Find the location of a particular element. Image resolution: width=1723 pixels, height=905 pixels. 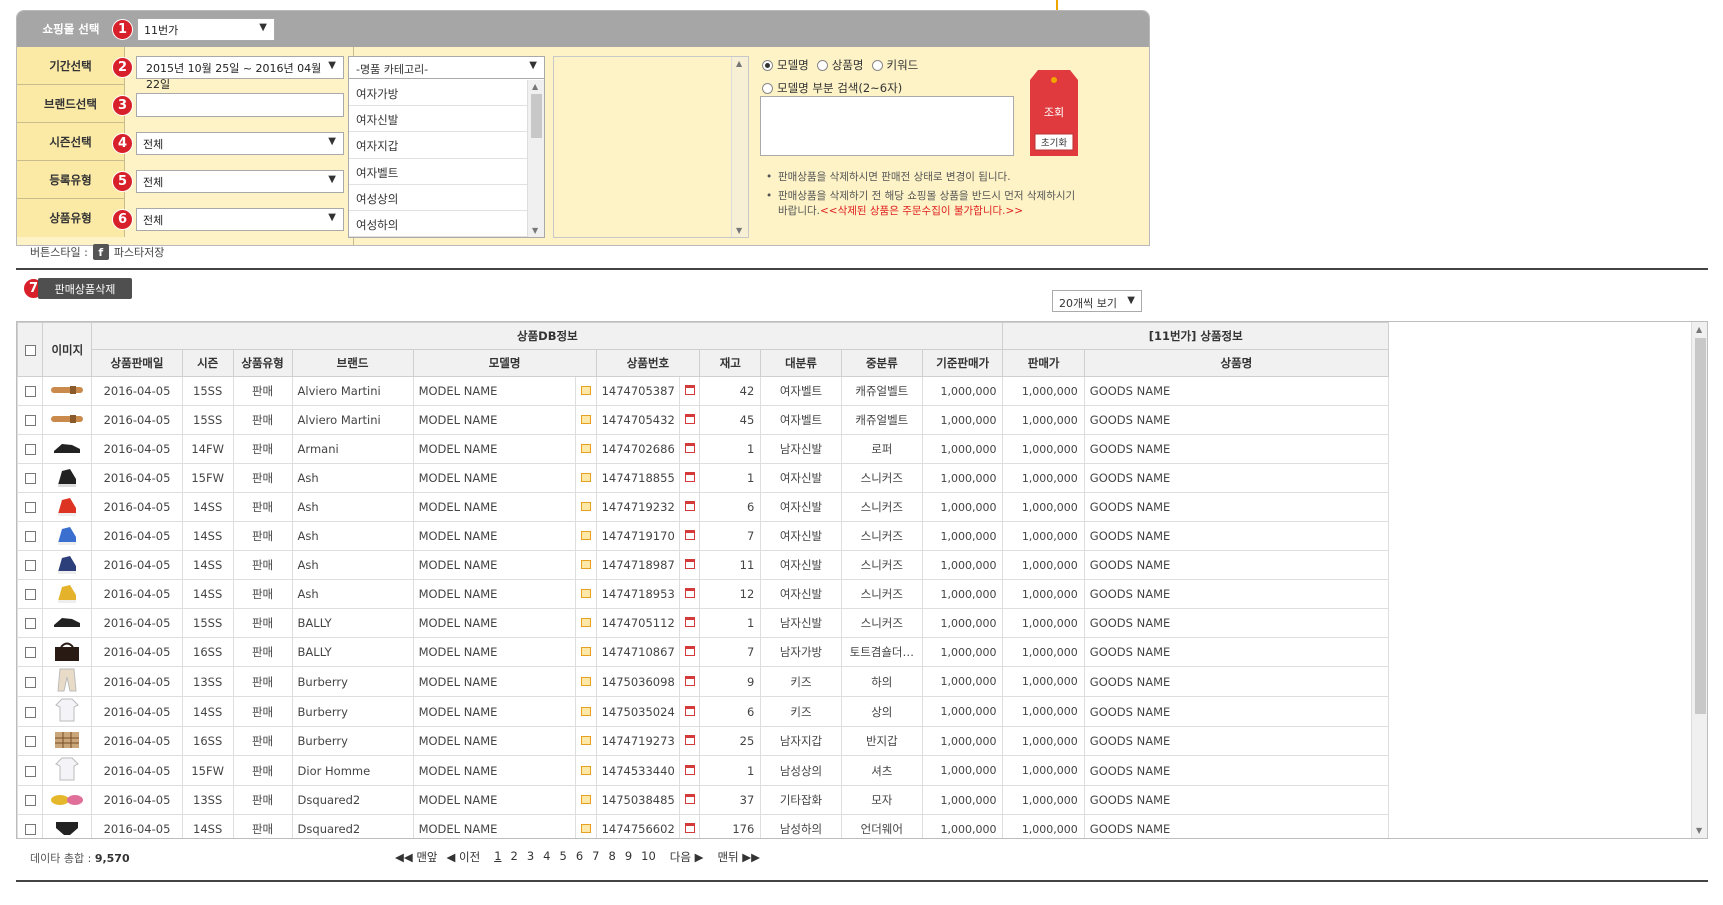

col-price: 판매가 is located at coordinates (1043, 363).